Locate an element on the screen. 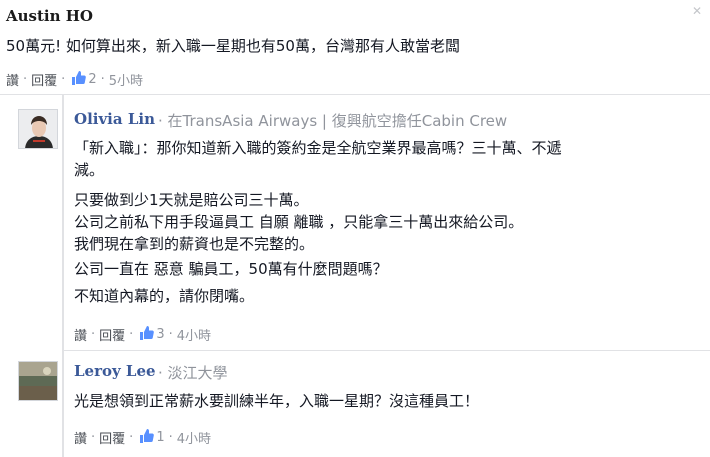  like-count: 1 is located at coordinates (160, 437).